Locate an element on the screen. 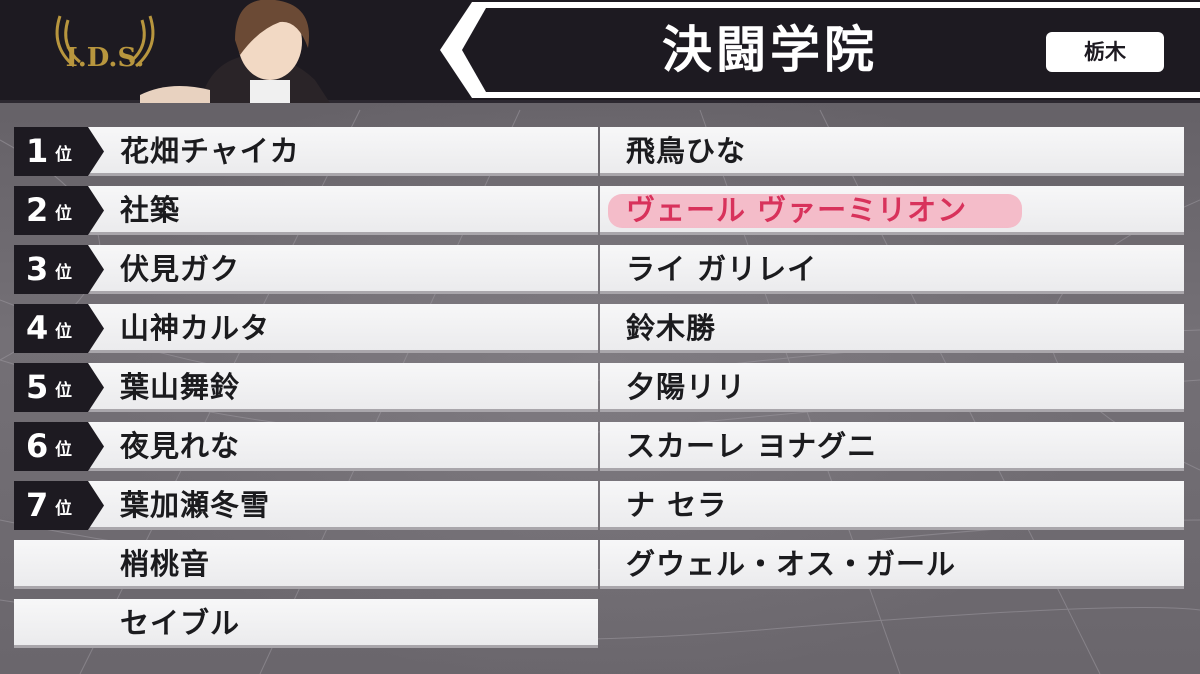 This screenshot has height=674, width=1200. member-name: 伏見ガク is located at coordinates (180, 269).